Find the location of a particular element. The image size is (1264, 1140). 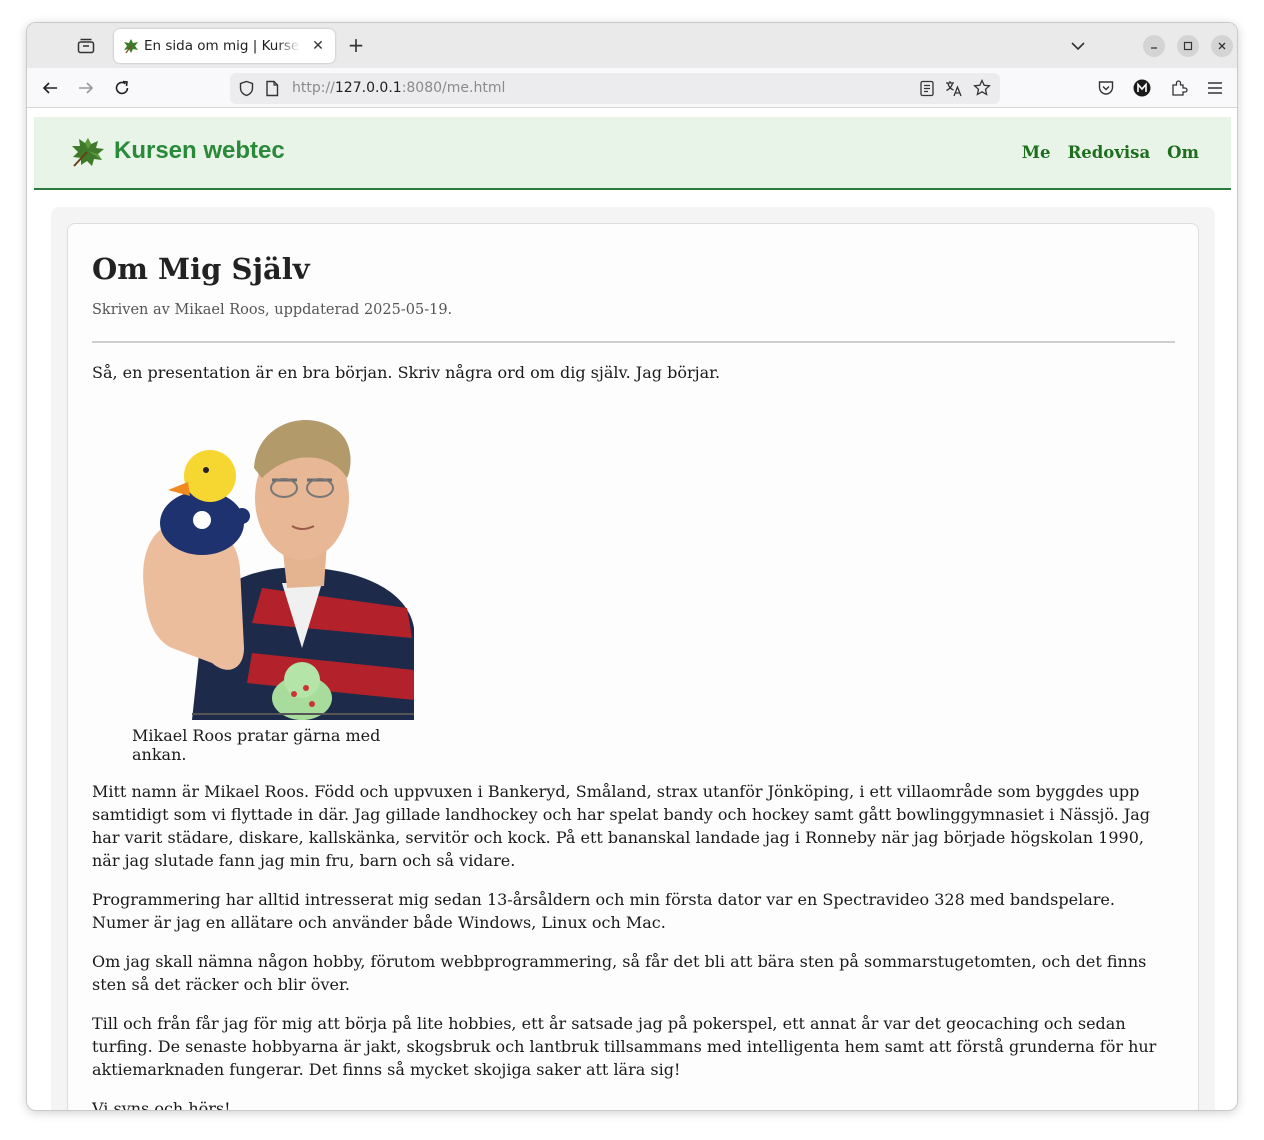

active-tab: En sida om mig | Kursen webtec ✕ is located at coordinates (224, 46).